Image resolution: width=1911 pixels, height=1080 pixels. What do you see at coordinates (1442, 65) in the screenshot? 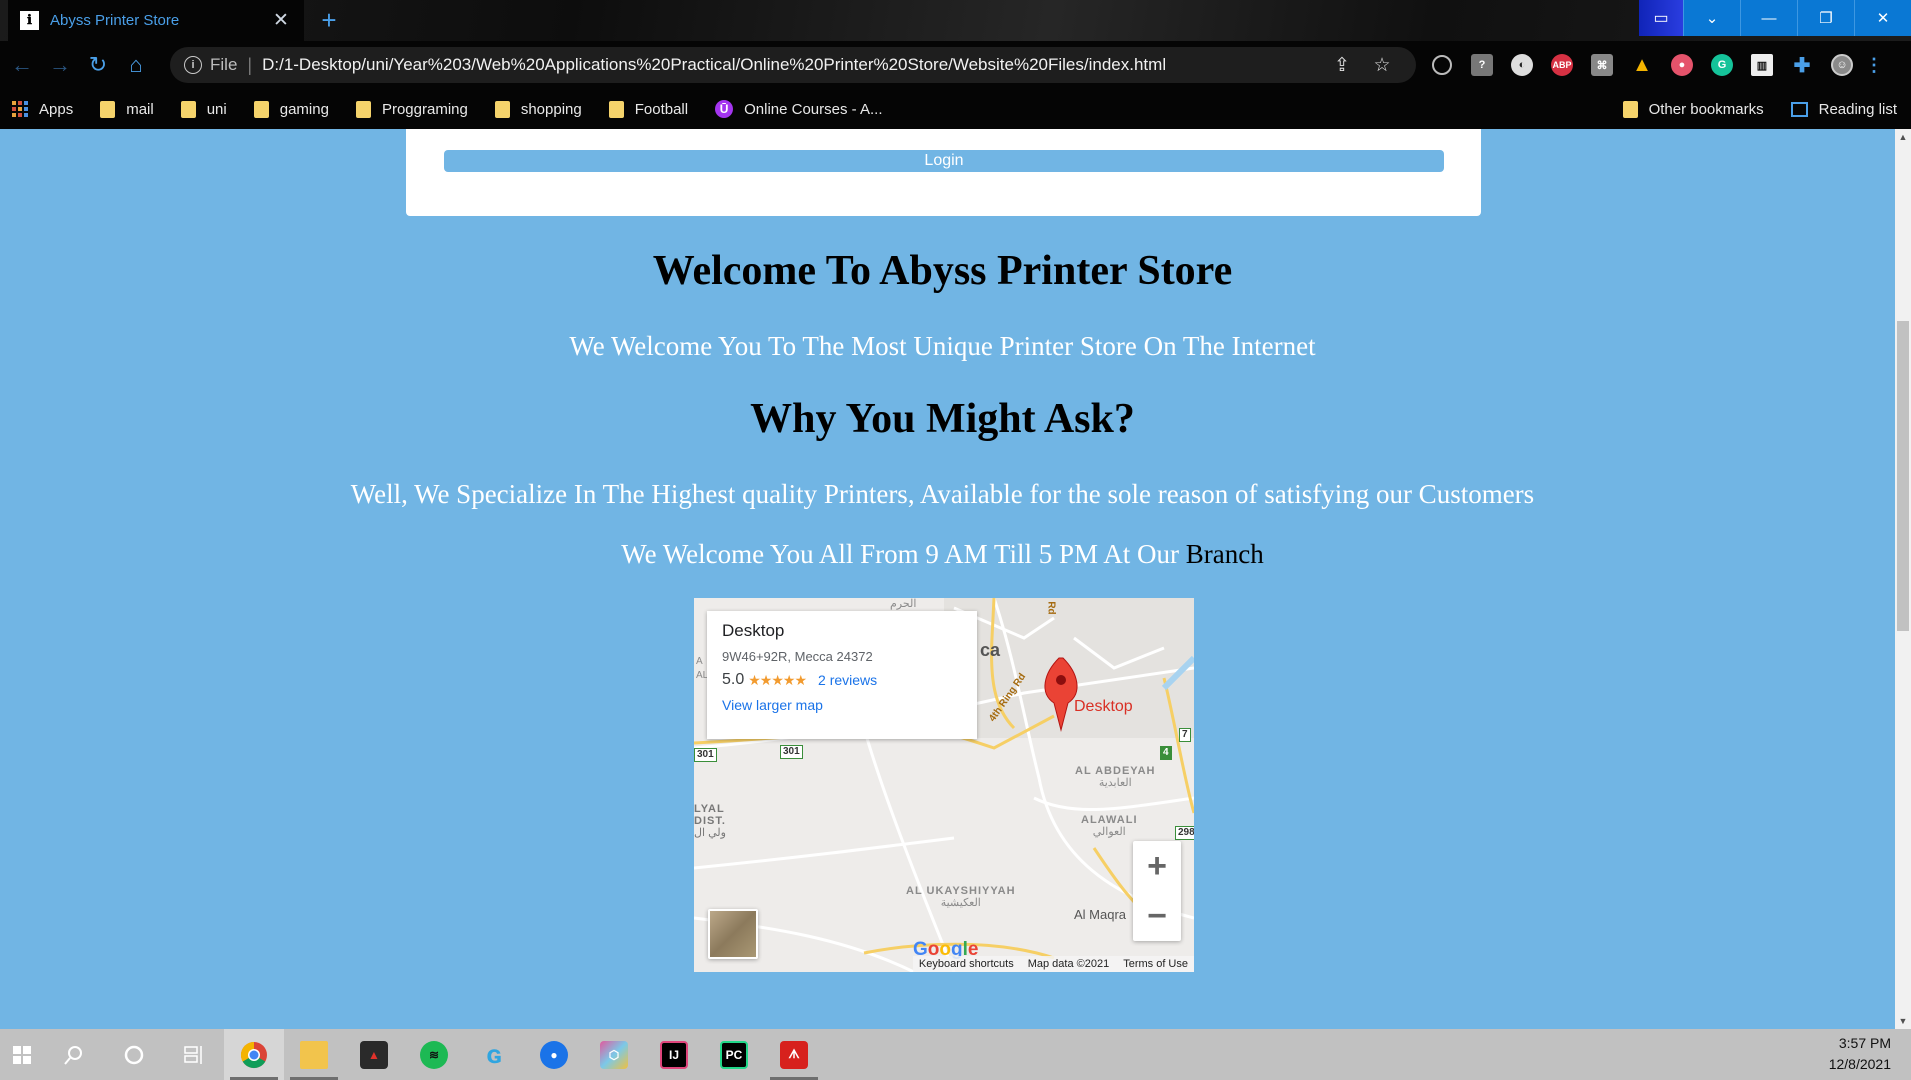
I see `media-icon` at bounding box center [1442, 65].